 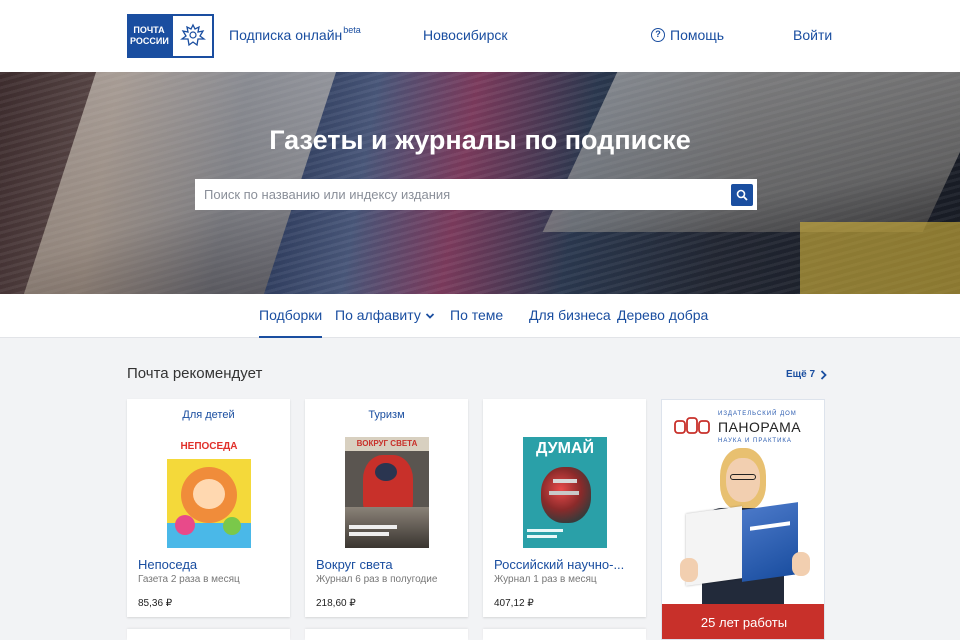 I want to click on section-title: Почта рекомендует, so click(x=195, y=373).